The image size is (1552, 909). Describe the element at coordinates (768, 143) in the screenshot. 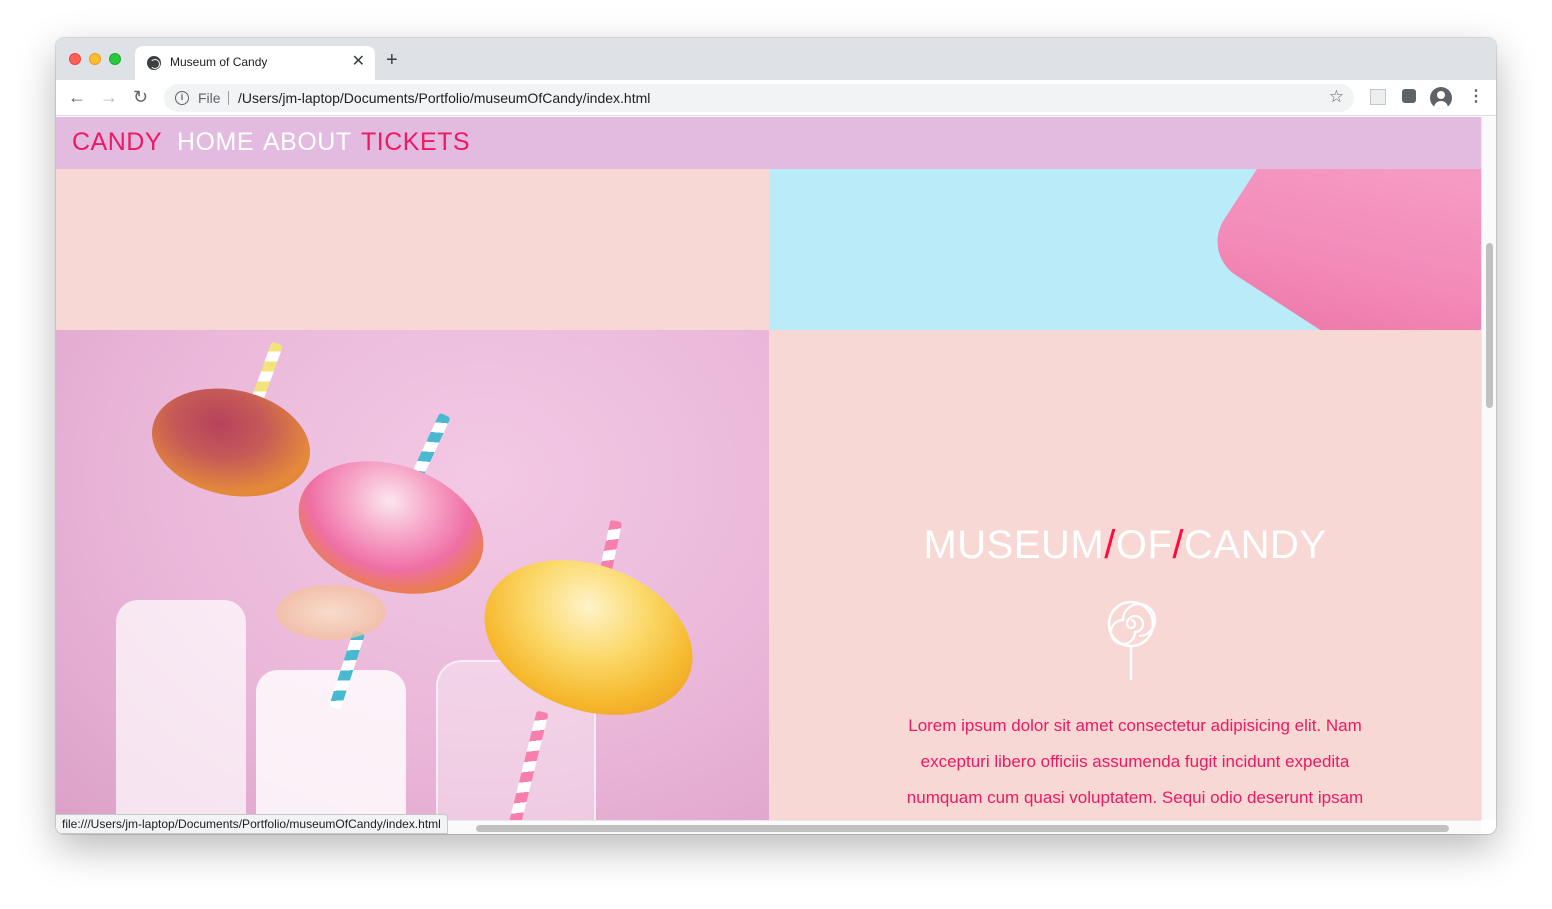

I see `site-navbar: CANDY HOME ABOUT TICKETS` at that location.